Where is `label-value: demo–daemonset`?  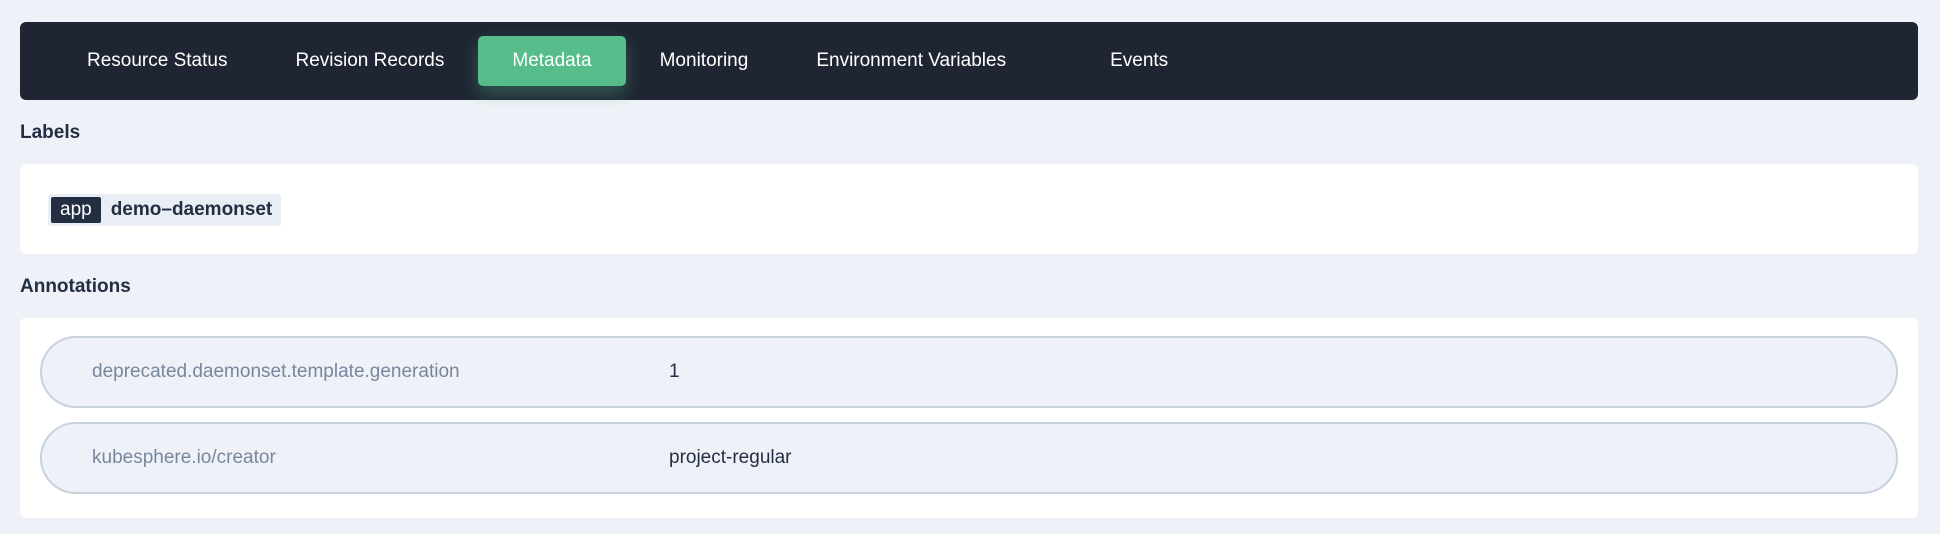
label-value: demo–daemonset is located at coordinates (191, 209).